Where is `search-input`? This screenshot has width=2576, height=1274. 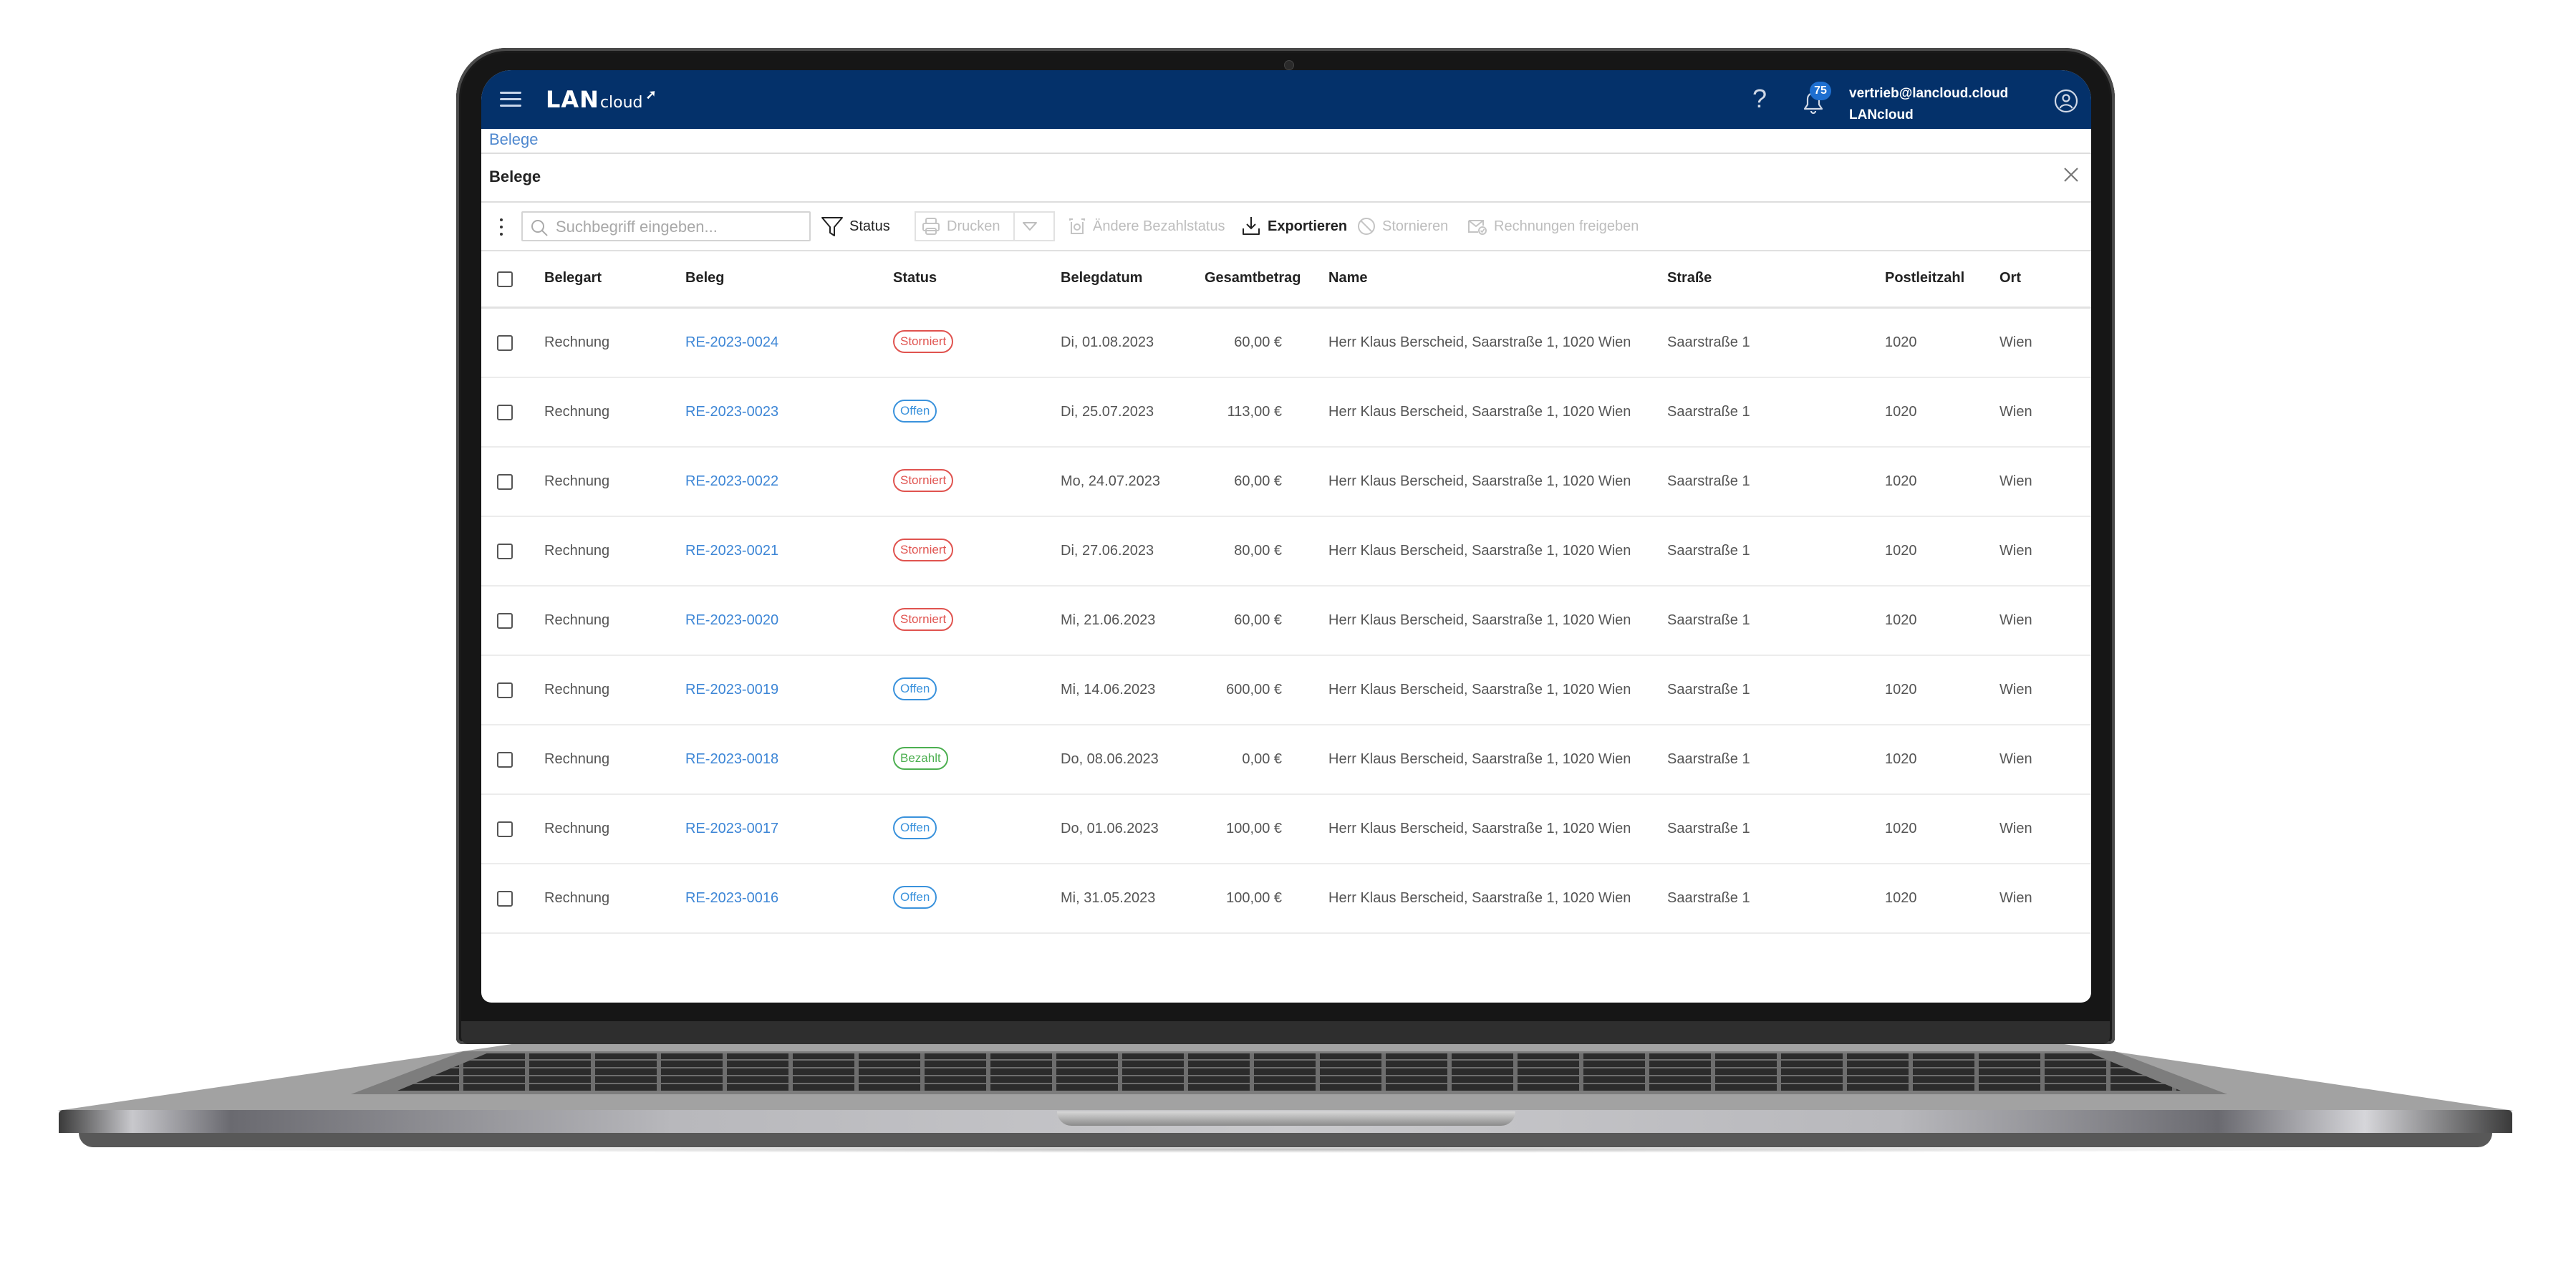 search-input is located at coordinates (681, 227).